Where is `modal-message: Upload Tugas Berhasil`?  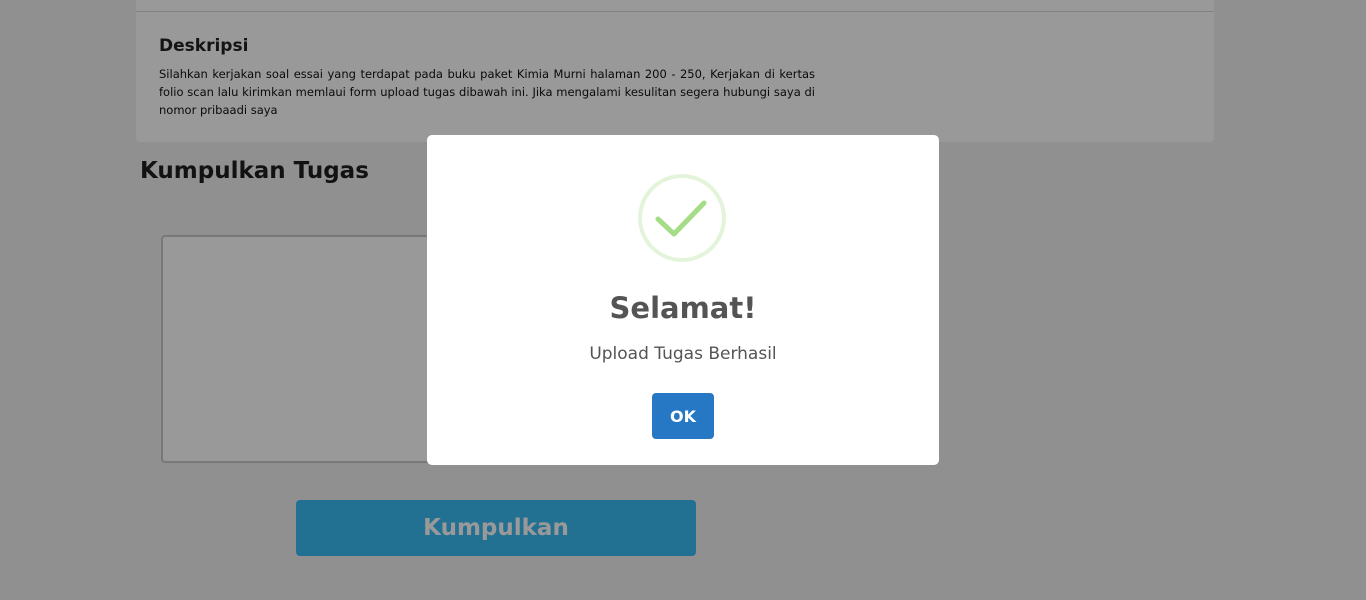
modal-message: Upload Tugas Berhasil is located at coordinates (683, 354).